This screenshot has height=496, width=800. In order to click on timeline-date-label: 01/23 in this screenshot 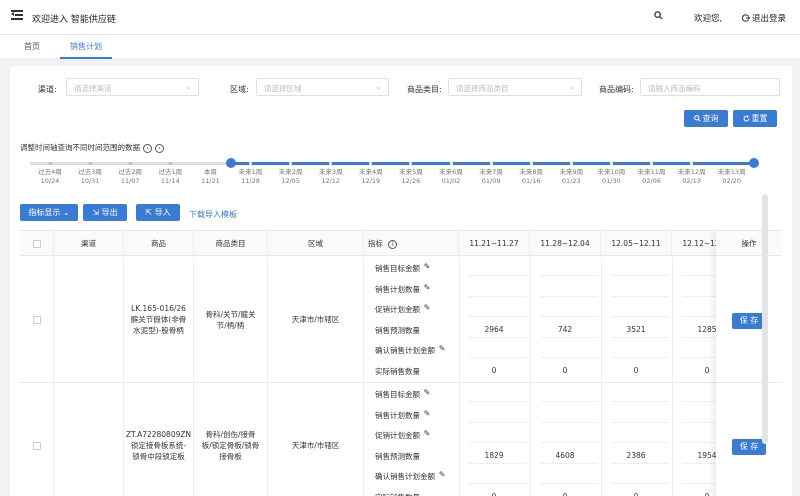, I will do `click(571, 181)`.